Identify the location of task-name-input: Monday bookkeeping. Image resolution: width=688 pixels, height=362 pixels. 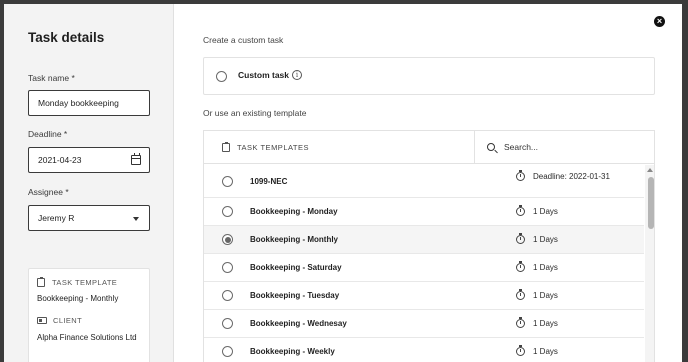
(89, 103).